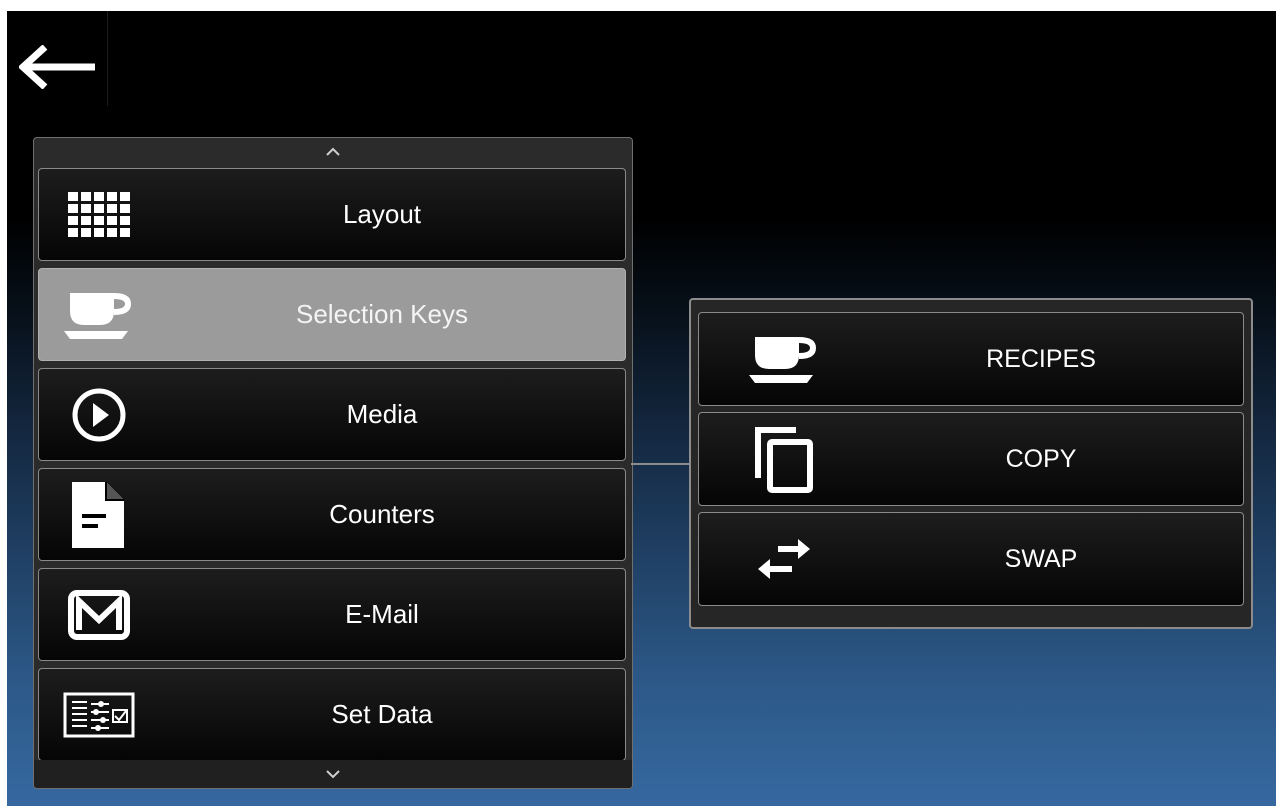 The image size is (1276, 806). What do you see at coordinates (784, 559) in the screenshot?
I see `swap-arrows-icon` at bounding box center [784, 559].